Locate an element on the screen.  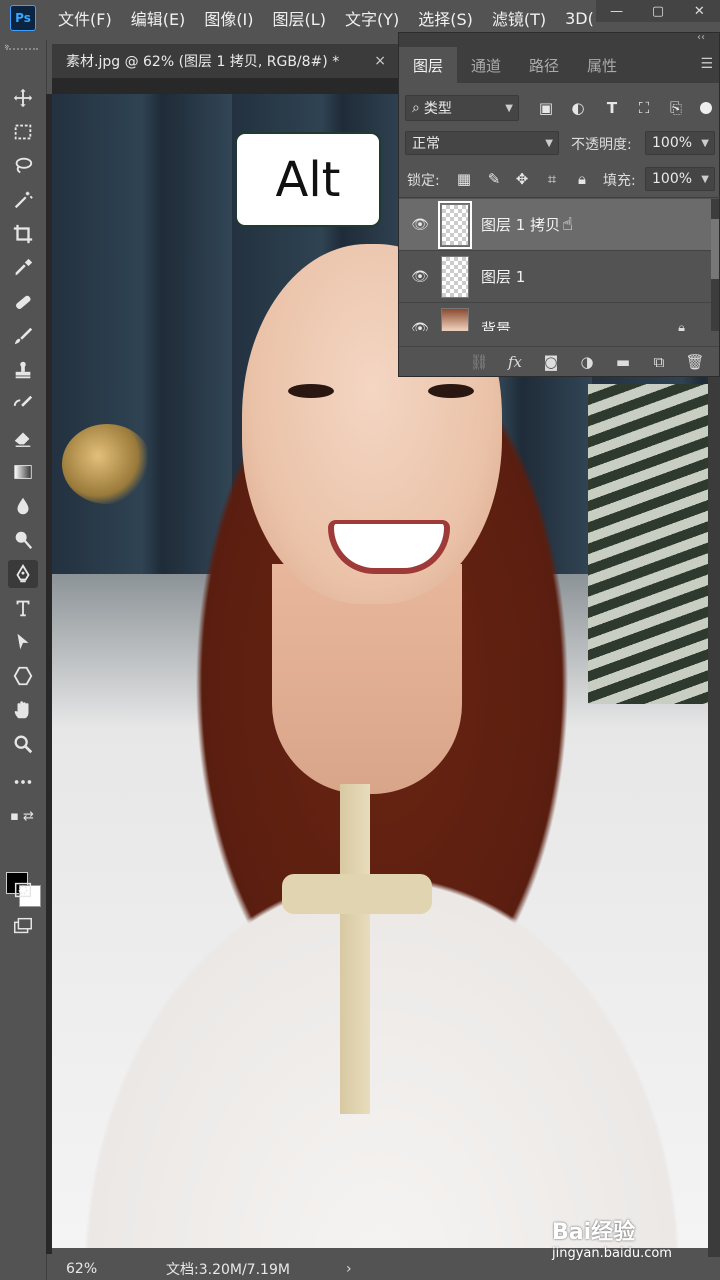
marquee-tool-icon is located at coordinates (23, 132).